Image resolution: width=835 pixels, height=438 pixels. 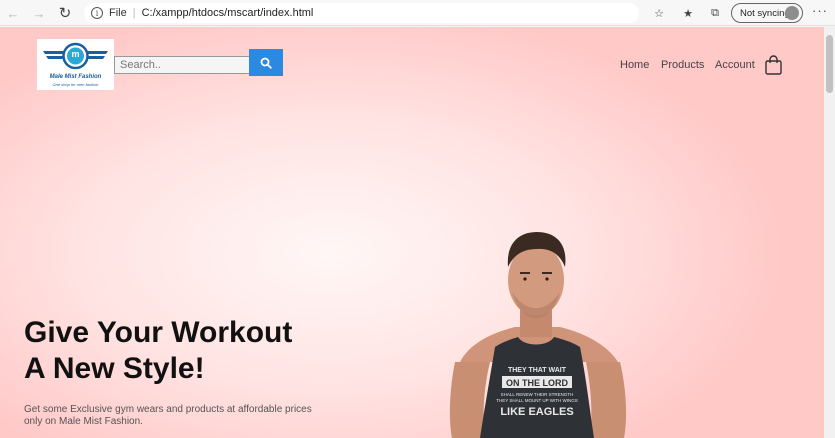 I want to click on collections-icon: ⧉, so click(x=715, y=13).